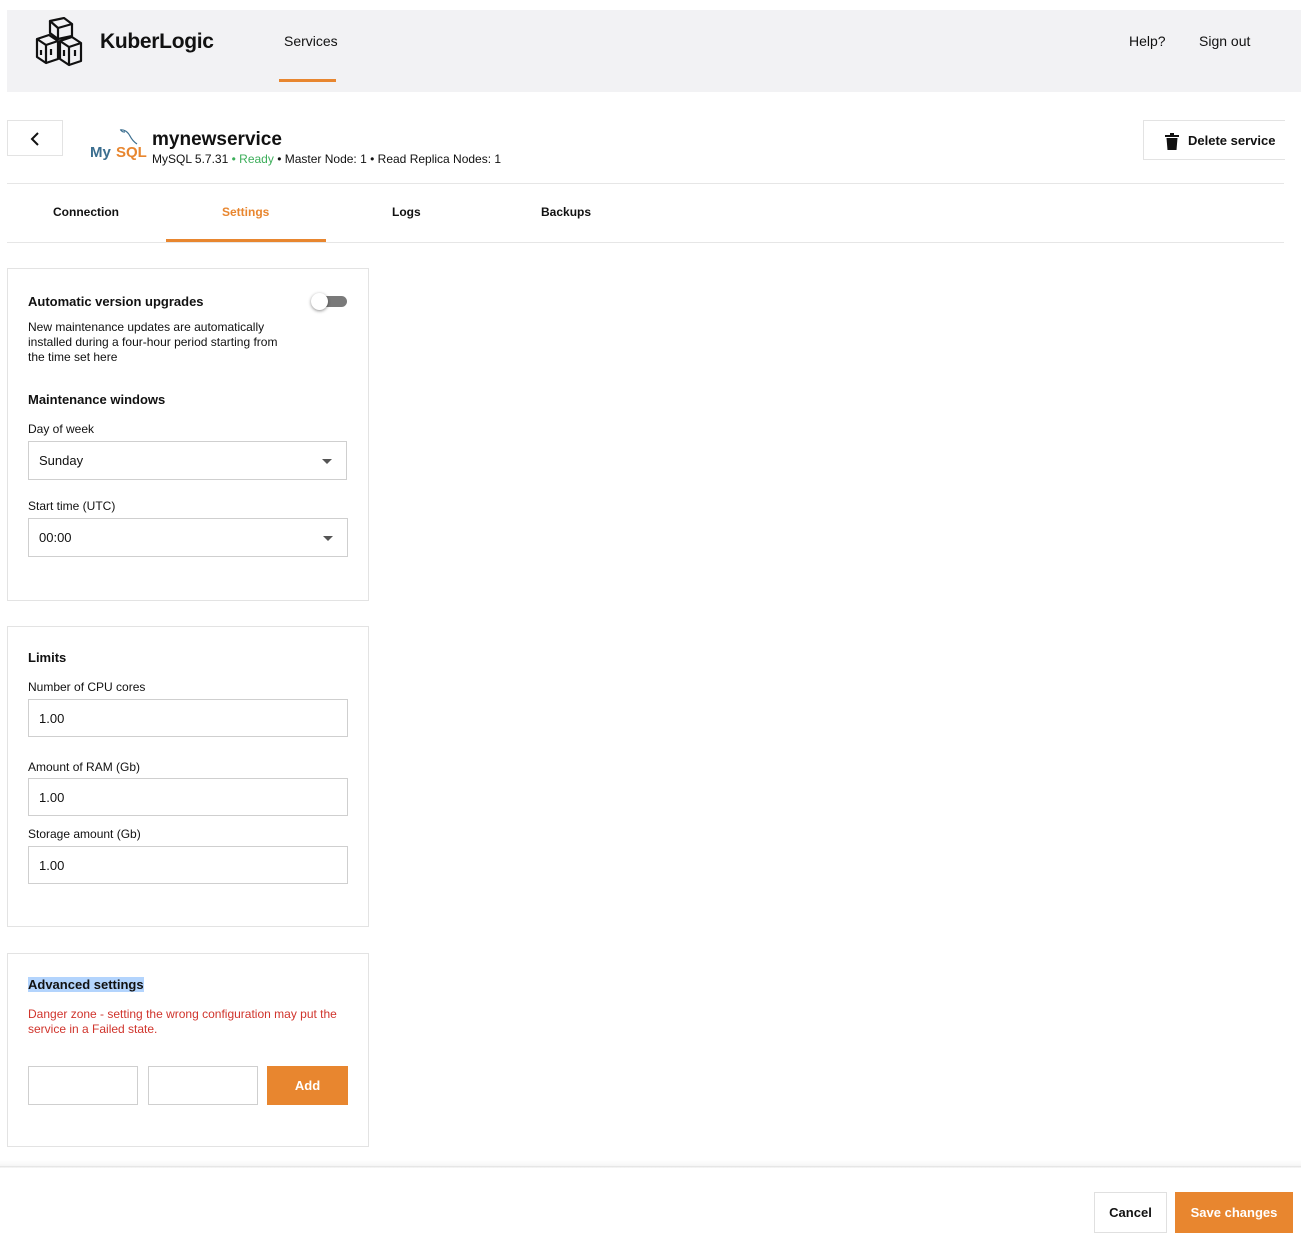  What do you see at coordinates (131, 152) in the screenshot?
I see `mysql-logo-sql: SQL` at bounding box center [131, 152].